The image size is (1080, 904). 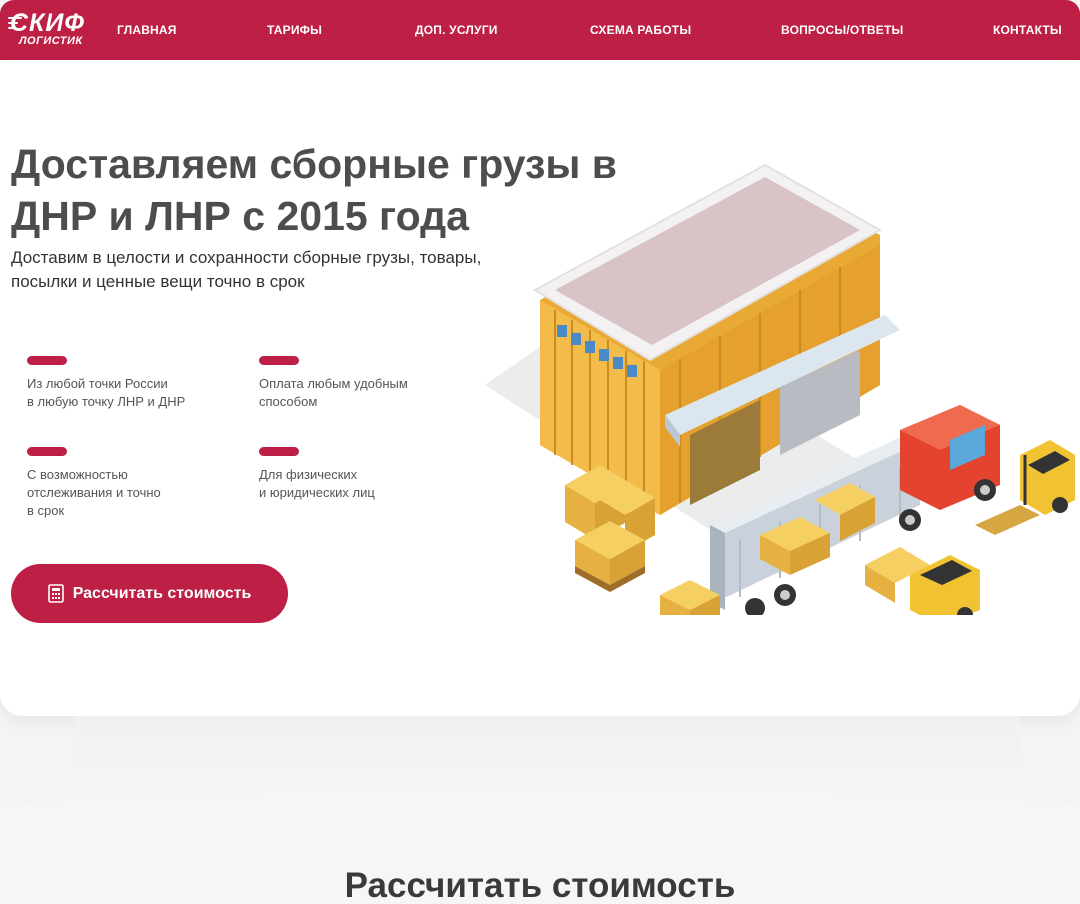 I want to click on nav-faq: ВОПРОСЫ/ОТВЕТЫ, so click(x=842, y=30).